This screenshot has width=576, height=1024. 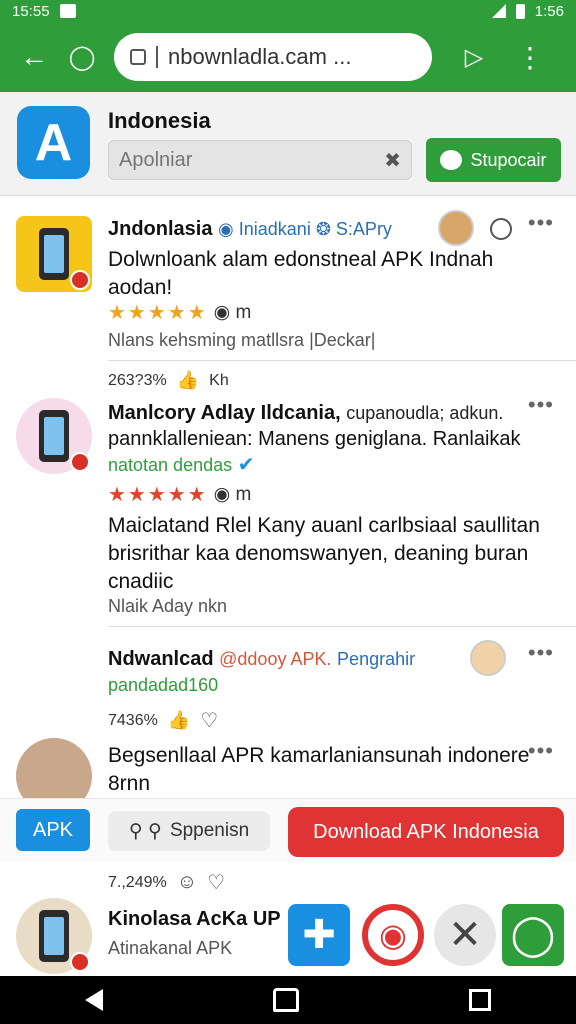 I want to click on nav-home-icon, so click(x=286, y=1000).